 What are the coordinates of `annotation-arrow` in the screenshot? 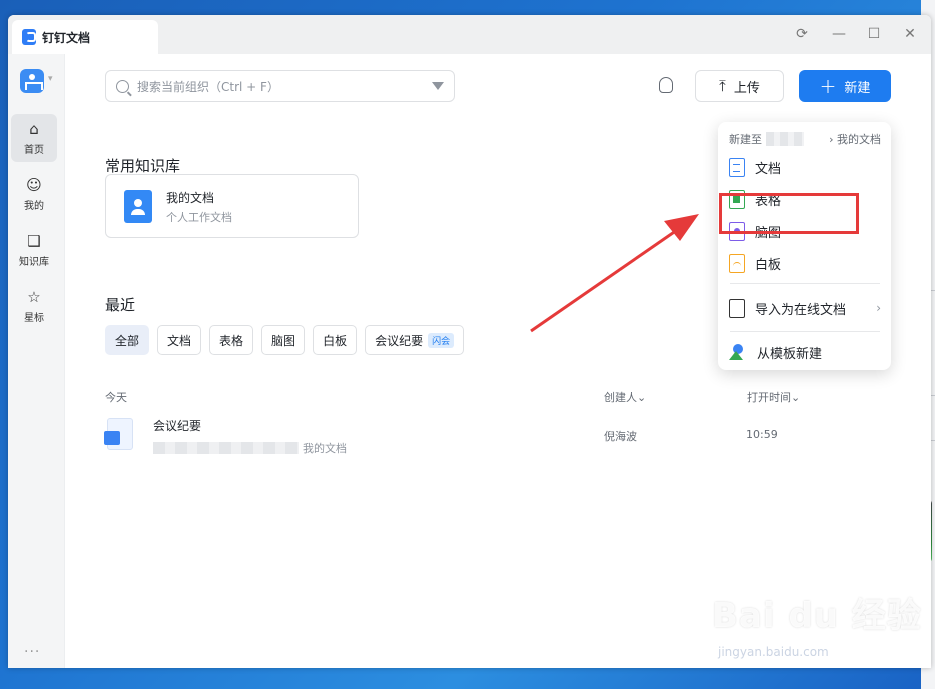 It's located at (614, 273).